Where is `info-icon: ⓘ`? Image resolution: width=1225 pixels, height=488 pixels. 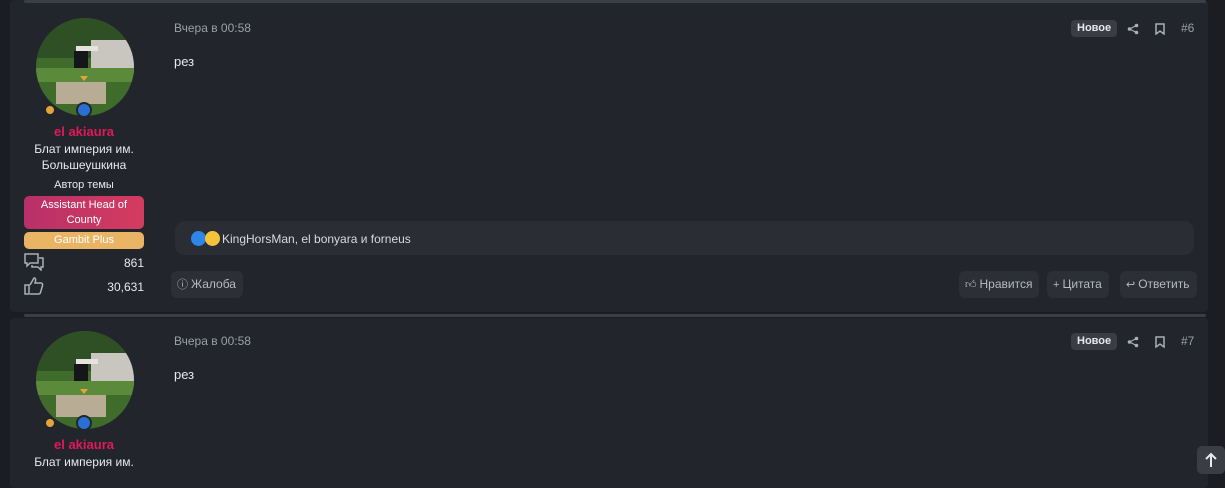 info-icon: ⓘ is located at coordinates (182, 285).